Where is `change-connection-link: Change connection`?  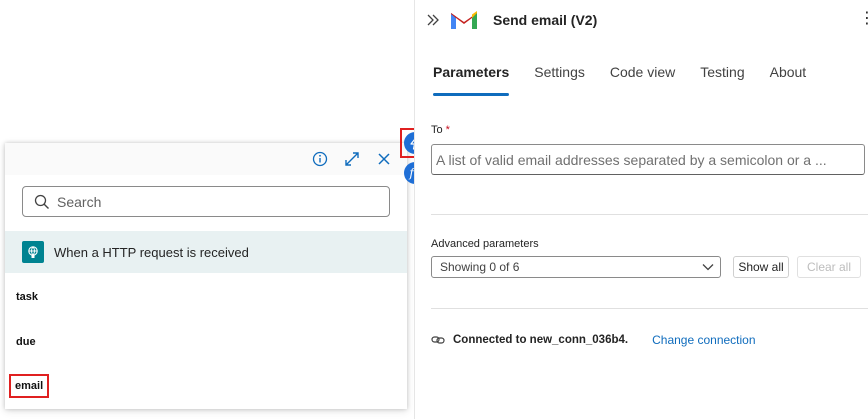 change-connection-link: Change connection is located at coordinates (703, 340).